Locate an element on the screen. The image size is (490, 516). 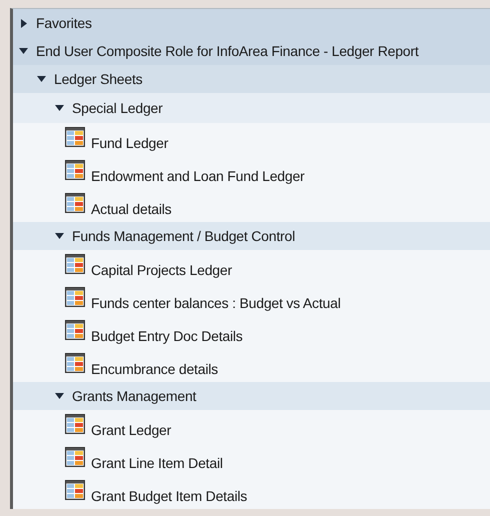
report-label: Capital Projects Ledger is located at coordinates (161, 270).